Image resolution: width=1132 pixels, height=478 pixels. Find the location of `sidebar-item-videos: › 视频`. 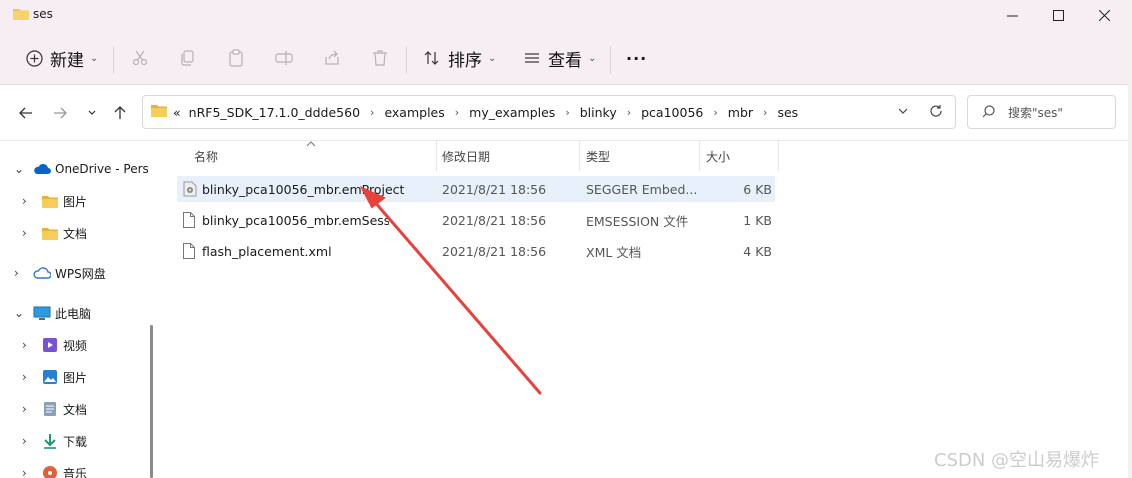

sidebar-item-videos: › 视频 is located at coordinates (79, 345).